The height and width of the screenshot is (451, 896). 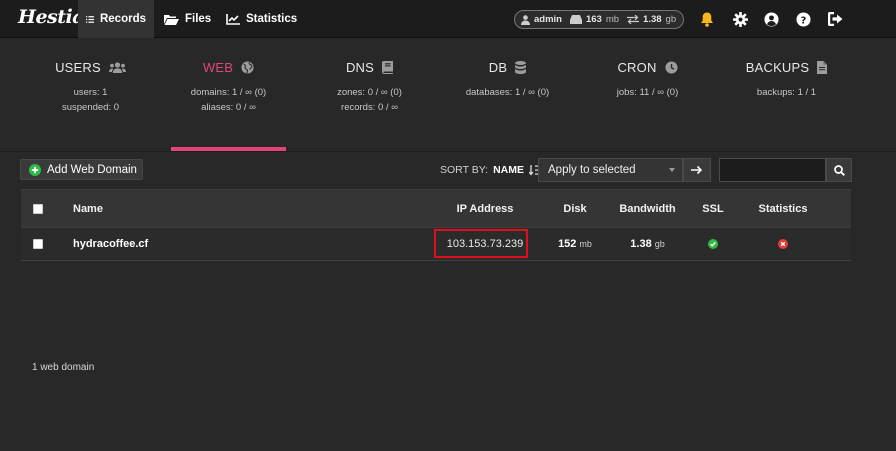 I want to click on ssl-status, so click(x=713, y=244).